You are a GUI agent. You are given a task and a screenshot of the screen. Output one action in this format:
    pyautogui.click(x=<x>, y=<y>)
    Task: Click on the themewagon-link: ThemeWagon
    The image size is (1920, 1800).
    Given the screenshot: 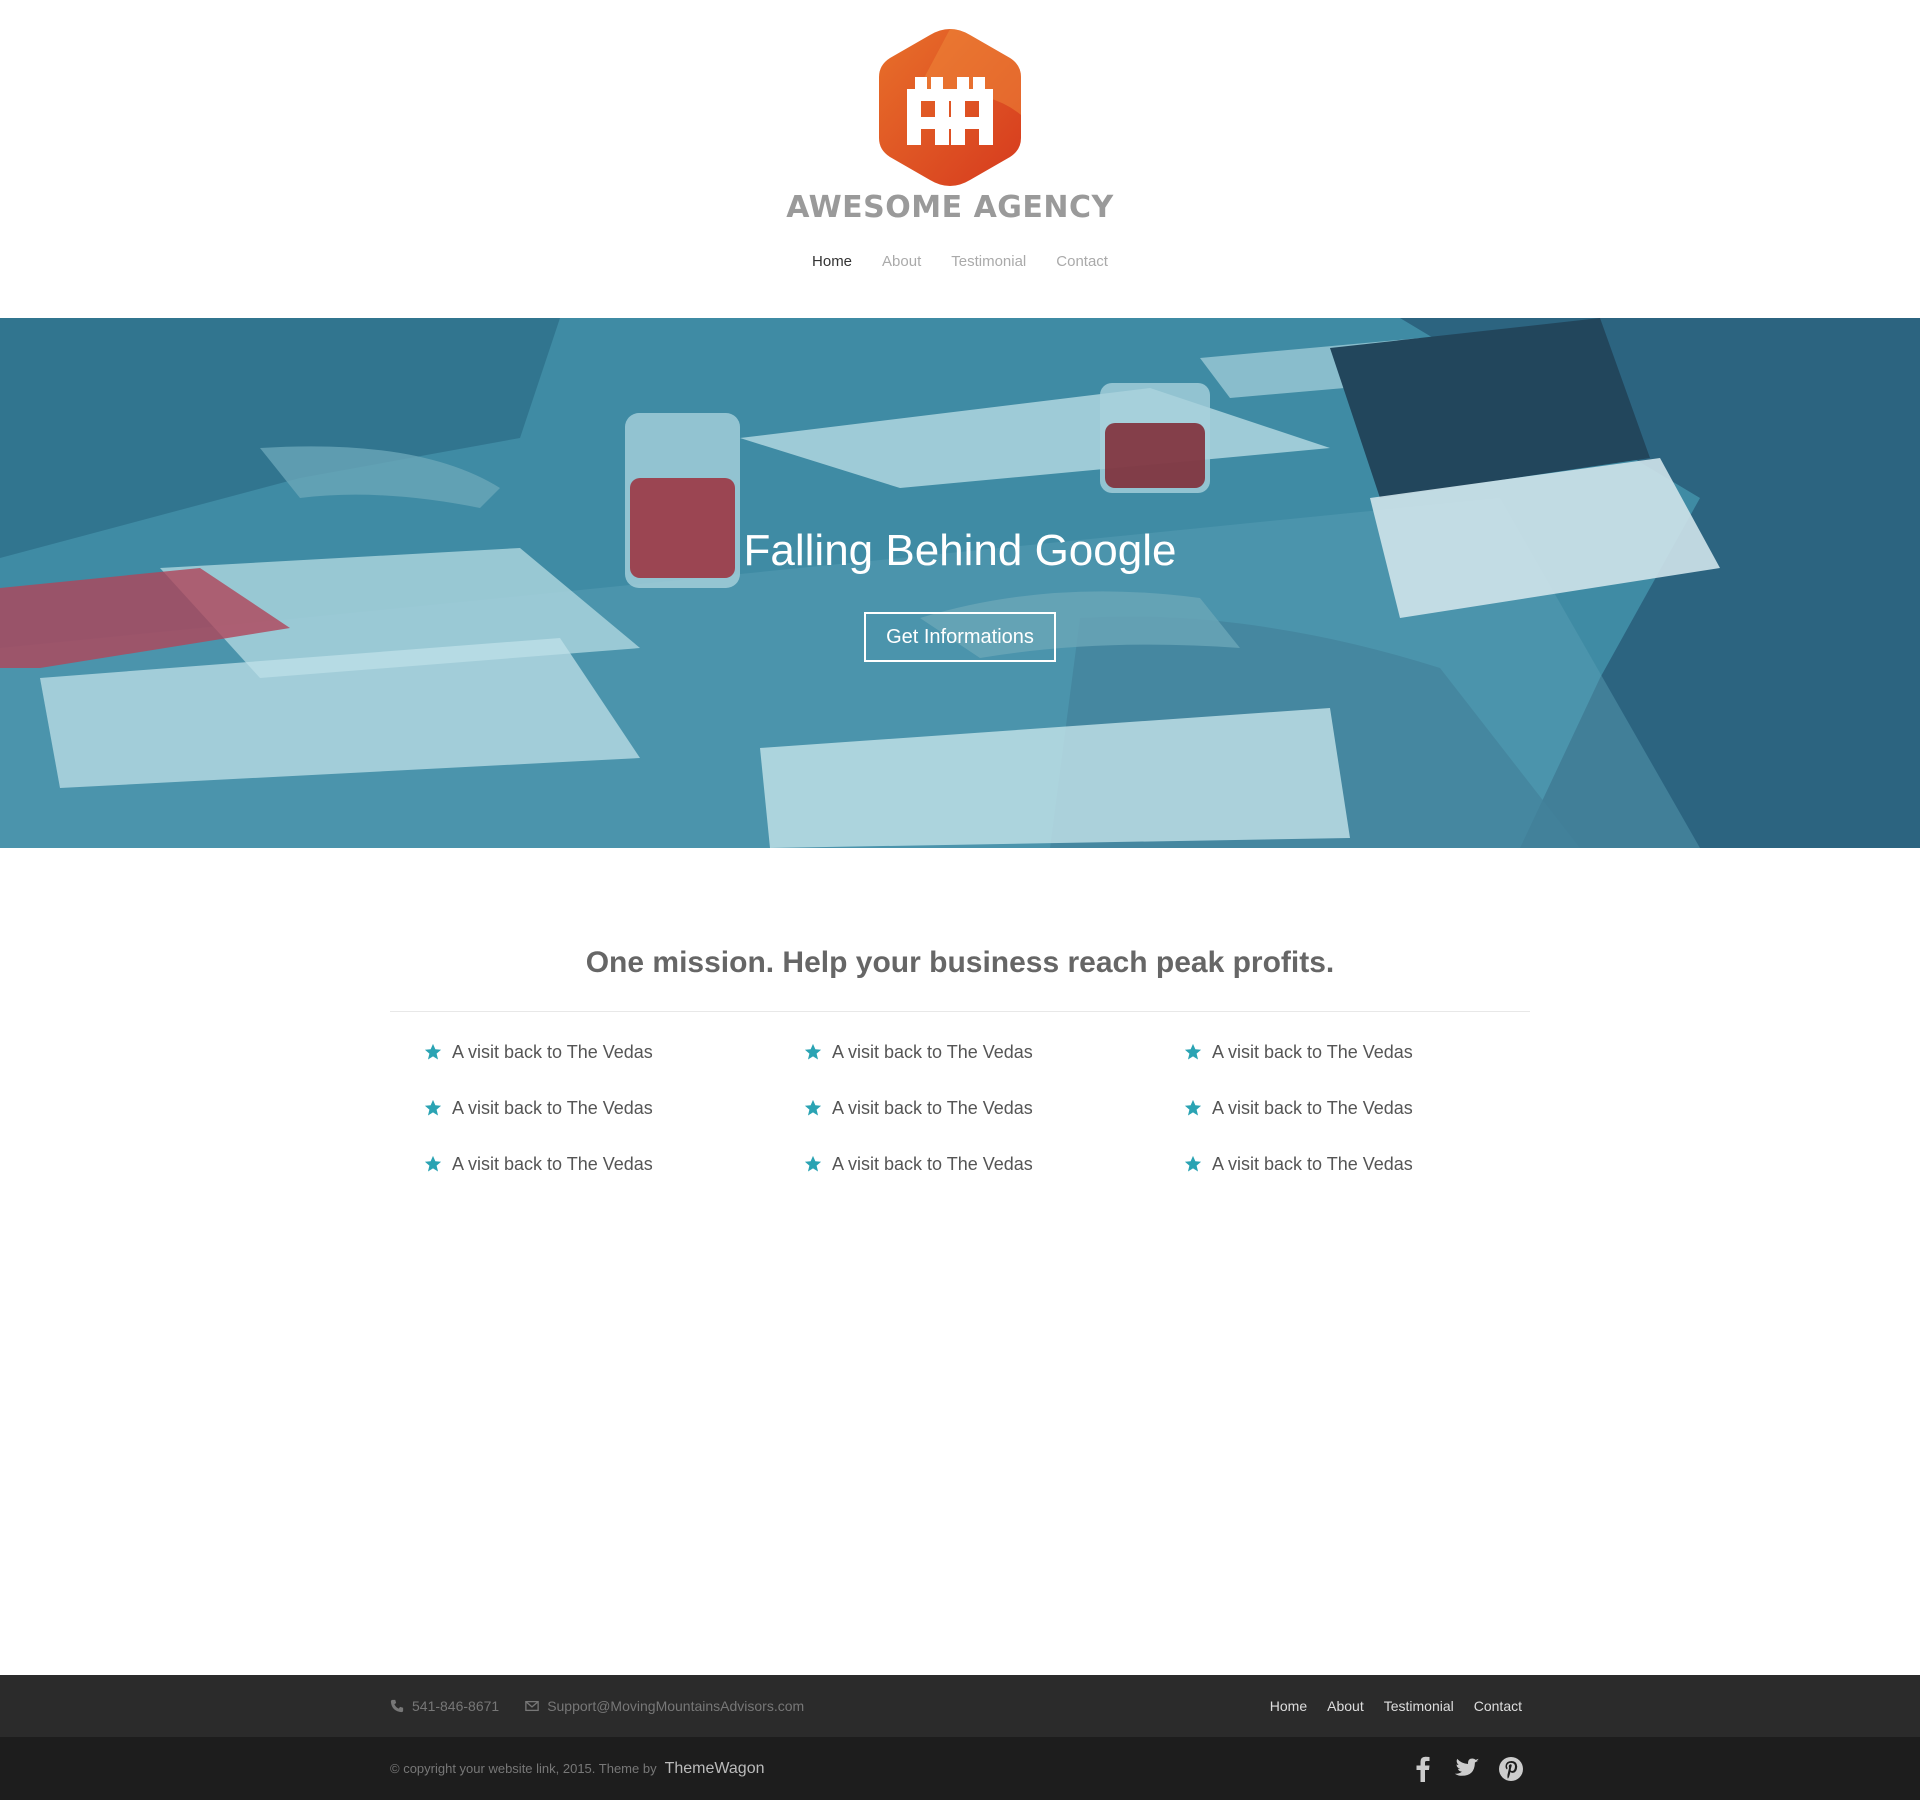 What is the action you would take?
    pyautogui.click(x=715, y=1769)
    